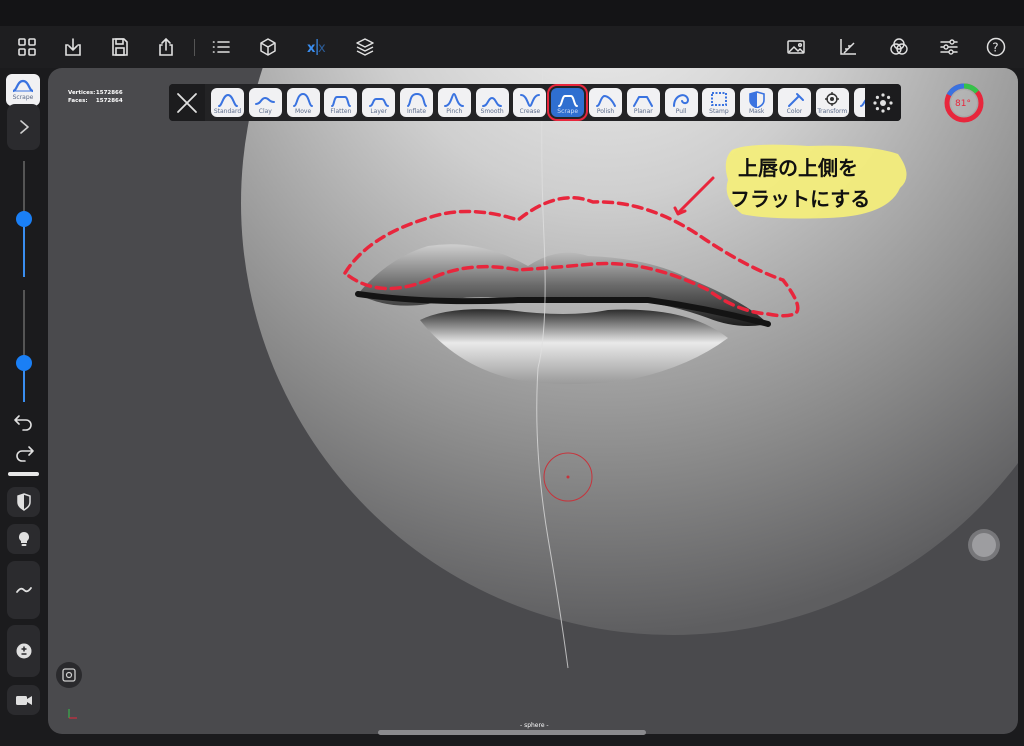  I want to click on brush-clay: Clay, so click(265, 102).